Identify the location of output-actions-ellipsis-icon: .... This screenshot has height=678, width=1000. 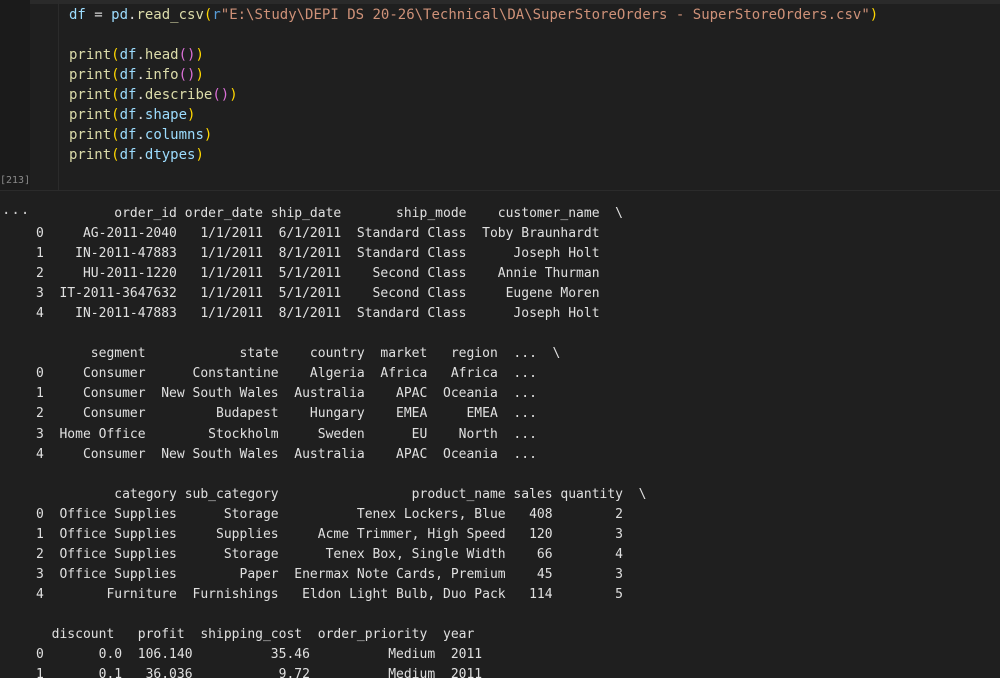
(16, 210).